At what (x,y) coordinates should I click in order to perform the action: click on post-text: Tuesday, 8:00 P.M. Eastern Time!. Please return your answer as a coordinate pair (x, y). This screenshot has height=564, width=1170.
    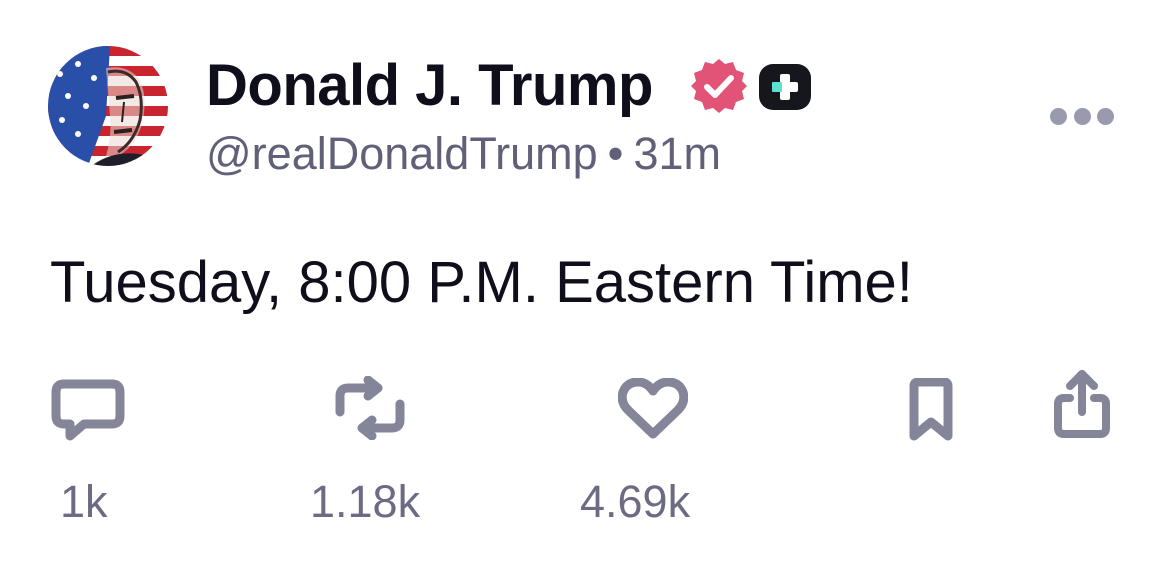
    Looking at the image, I should click on (481, 282).